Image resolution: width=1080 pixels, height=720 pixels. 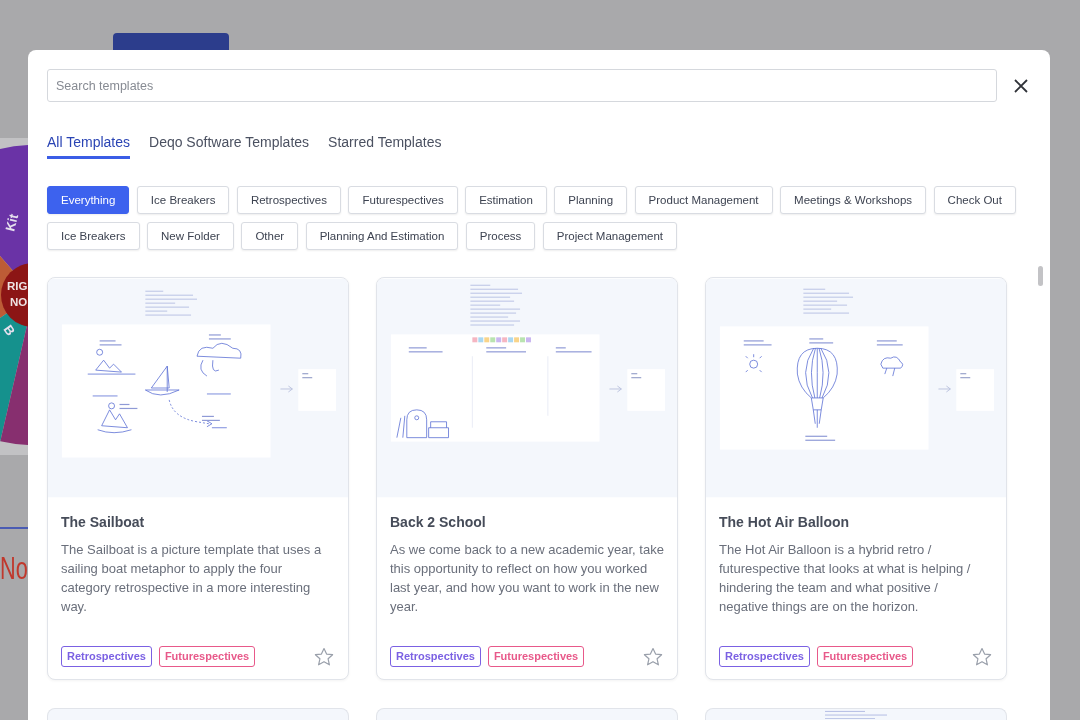 What do you see at coordinates (14, 569) in the screenshot?
I see `page-heading: No` at bounding box center [14, 569].